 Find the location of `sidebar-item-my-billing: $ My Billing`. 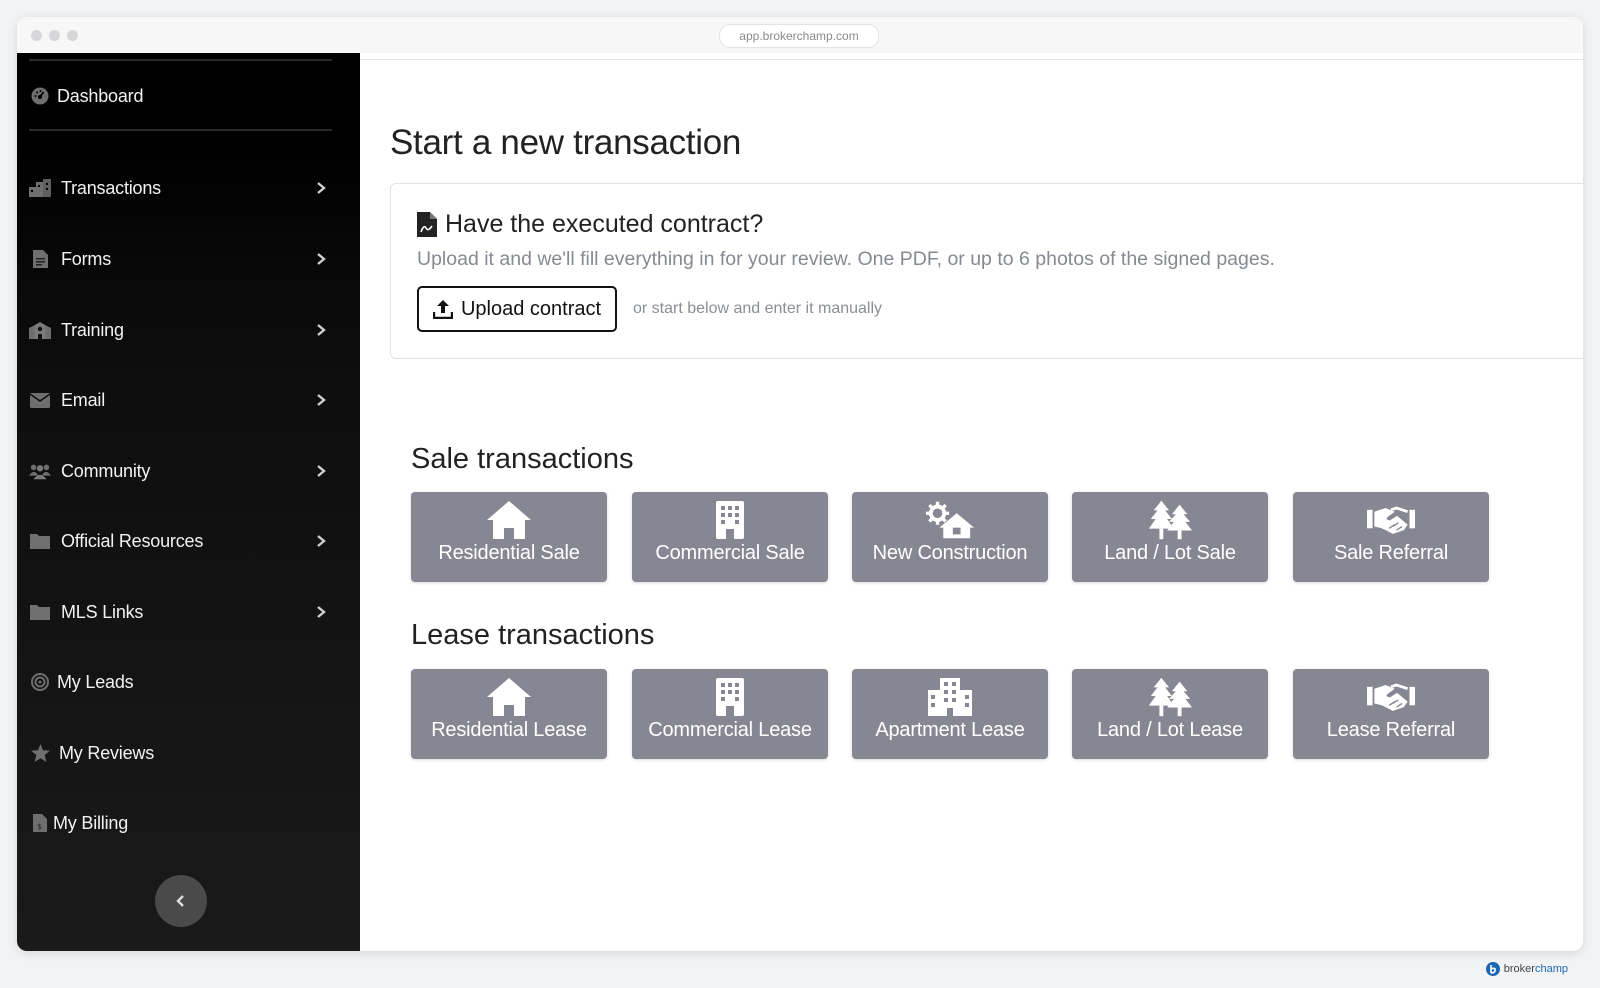

sidebar-item-my-billing: $ My Billing is located at coordinates (188, 823).